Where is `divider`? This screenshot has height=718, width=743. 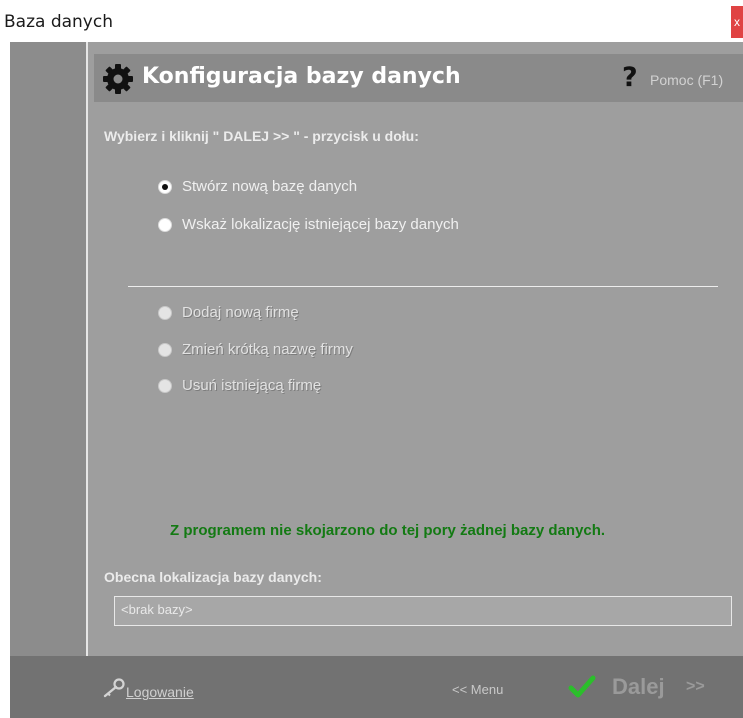 divider is located at coordinates (423, 286).